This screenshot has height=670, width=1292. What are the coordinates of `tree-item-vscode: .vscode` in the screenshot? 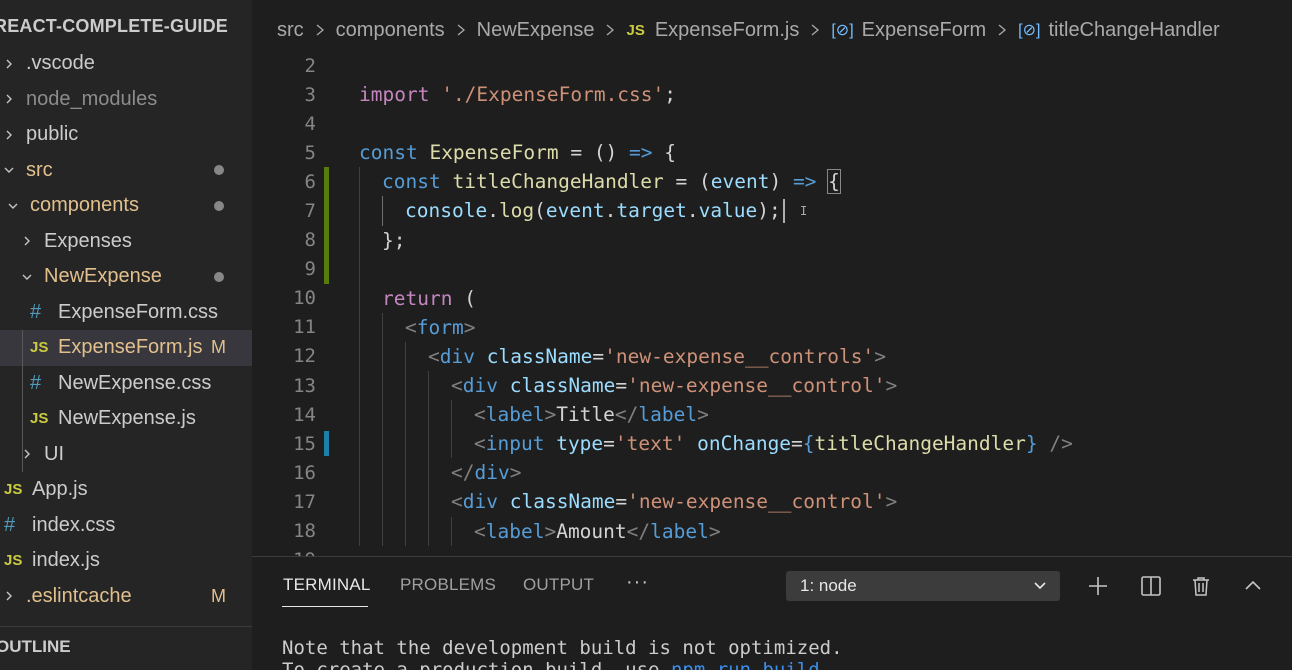 It's located at (126, 64).